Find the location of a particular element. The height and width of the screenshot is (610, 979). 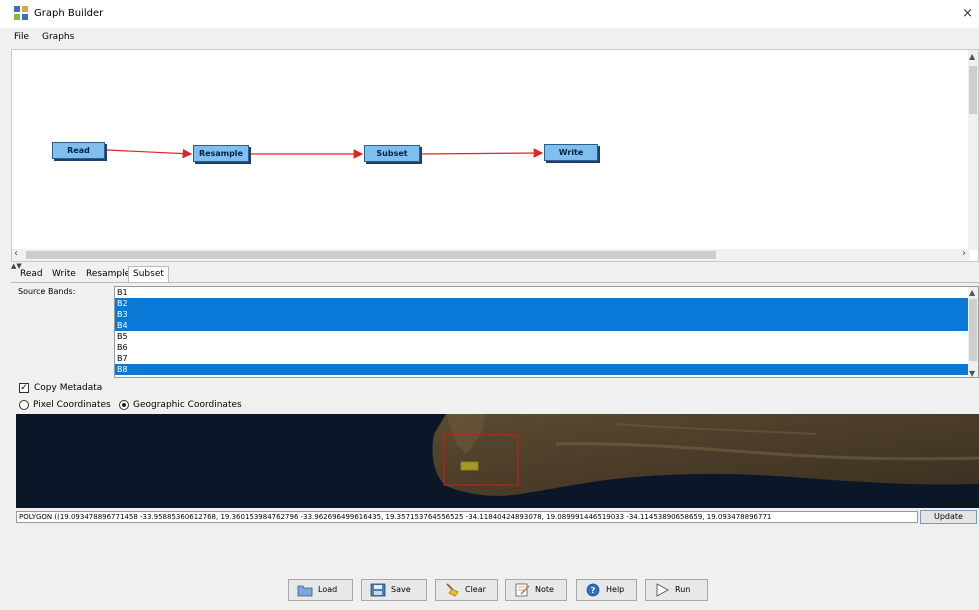

scroll-down-icon: ▼ is located at coordinates (972, 373).